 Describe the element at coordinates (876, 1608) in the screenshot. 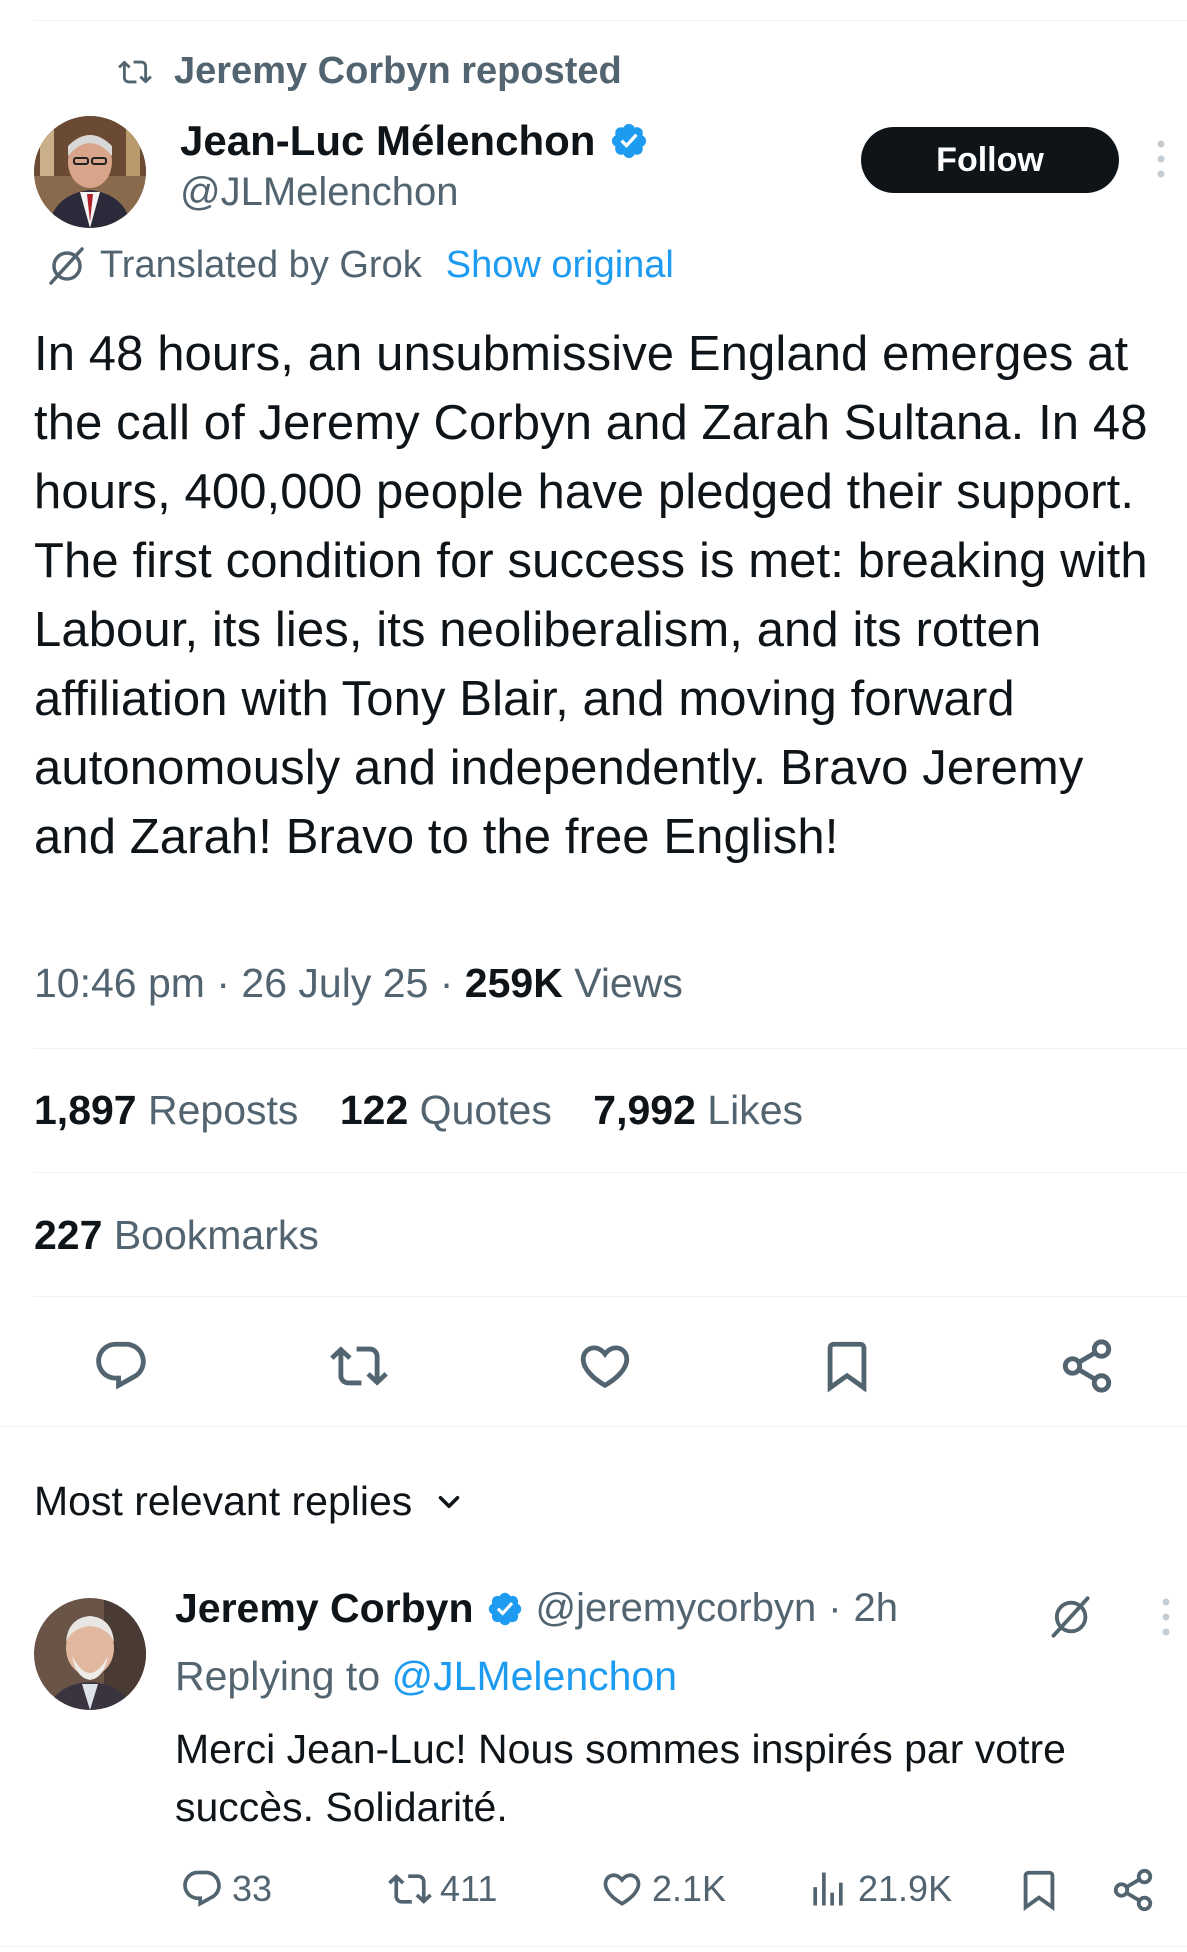

I see `reply-age: 2h` at that location.